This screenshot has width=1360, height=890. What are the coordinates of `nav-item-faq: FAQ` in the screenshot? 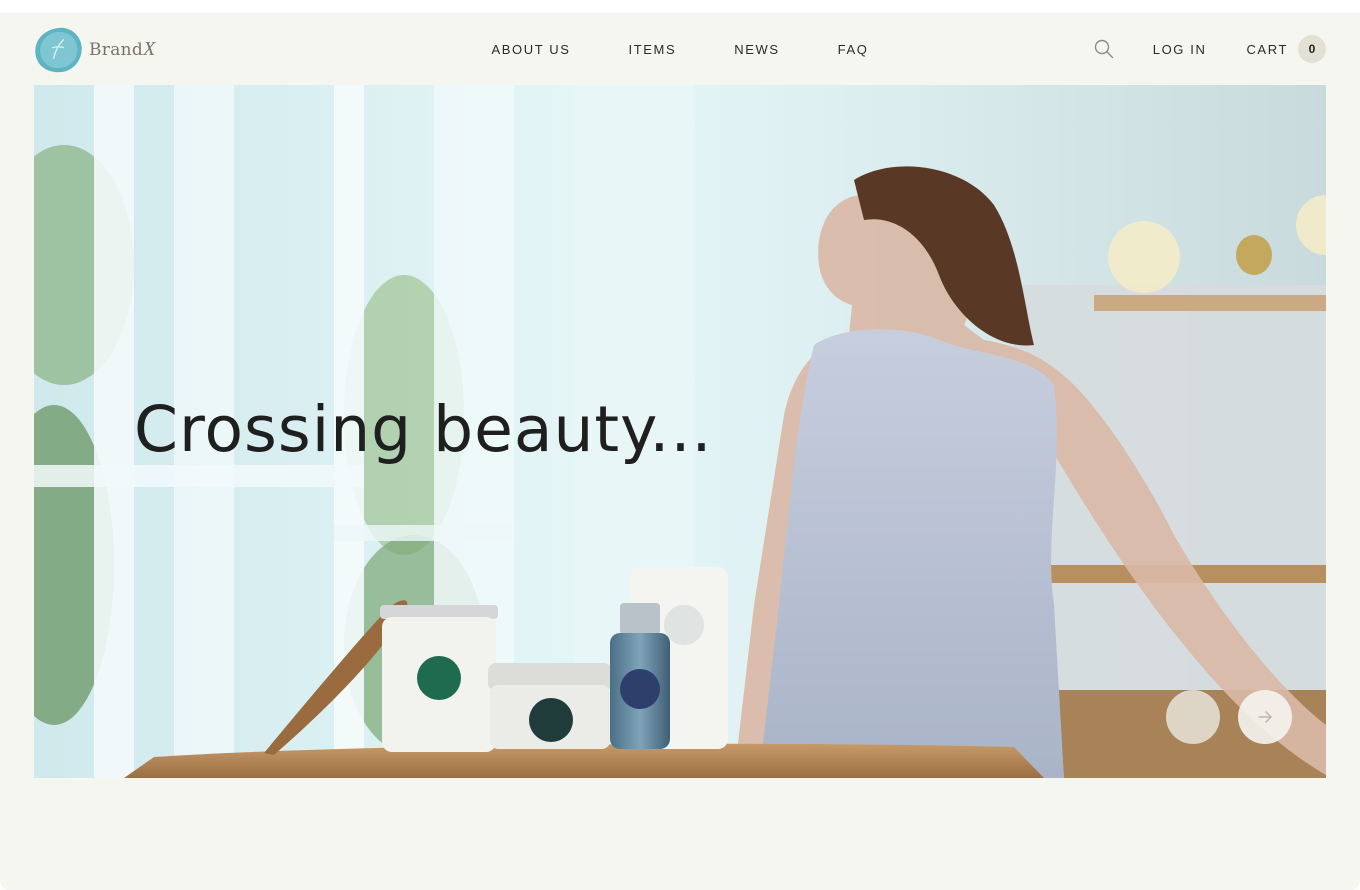 It's located at (853, 49).